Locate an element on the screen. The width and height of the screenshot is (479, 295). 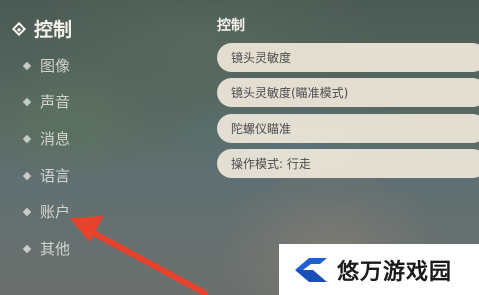
watermark-text: 悠万游戏园 is located at coordinates (395, 272).